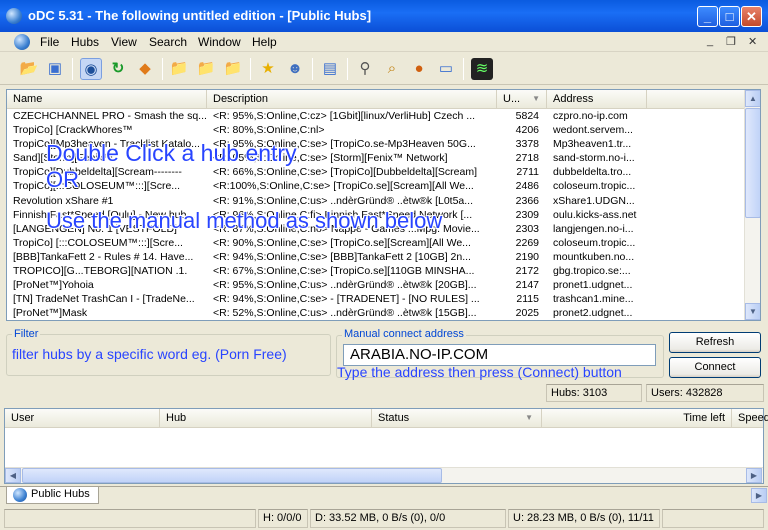  I want to click on hub-name-cell: Revolution xShare #1, so click(63, 200).